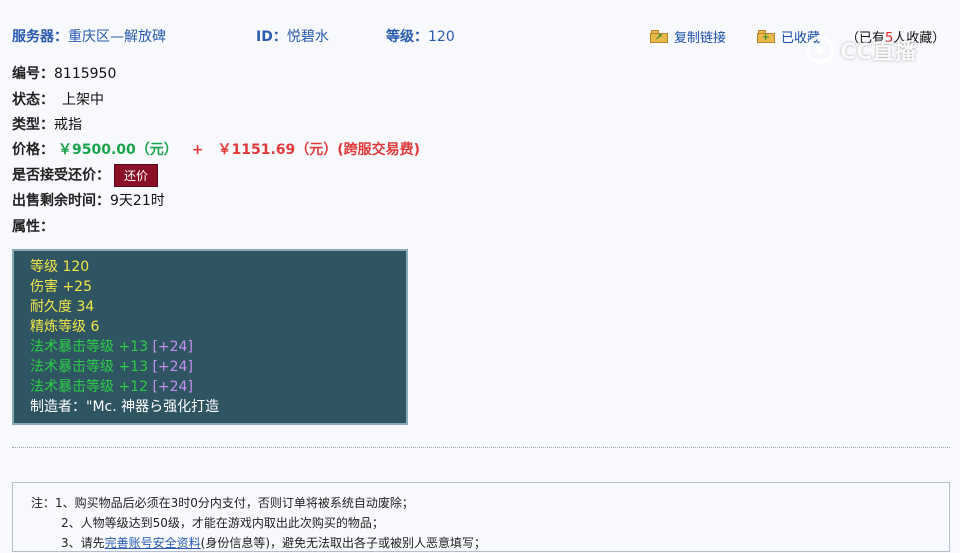 The height and width of the screenshot is (553, 960). What do you see at coordinates (61, 287) in the screenshot?
I see `attr-damage: 伤害 +25` at bounding box center [61, 287].